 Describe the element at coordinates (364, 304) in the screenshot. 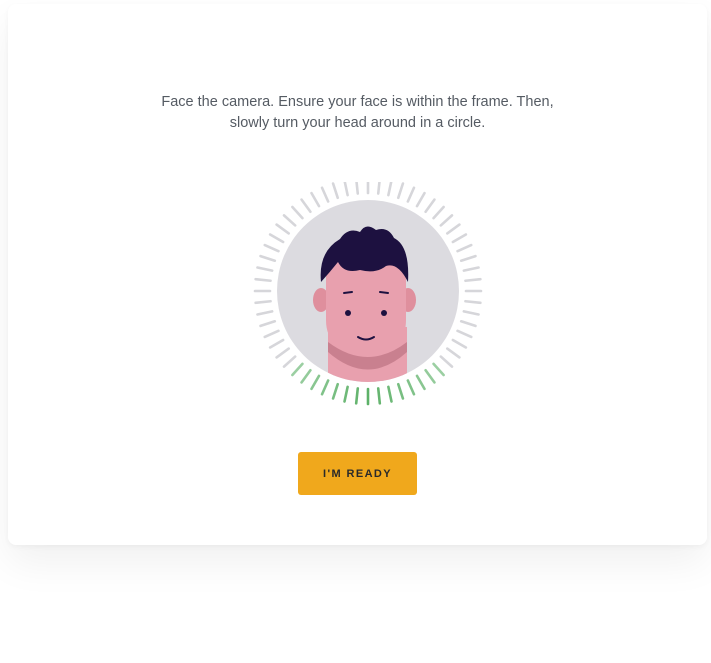

I see `avatar-illustration` at that location.